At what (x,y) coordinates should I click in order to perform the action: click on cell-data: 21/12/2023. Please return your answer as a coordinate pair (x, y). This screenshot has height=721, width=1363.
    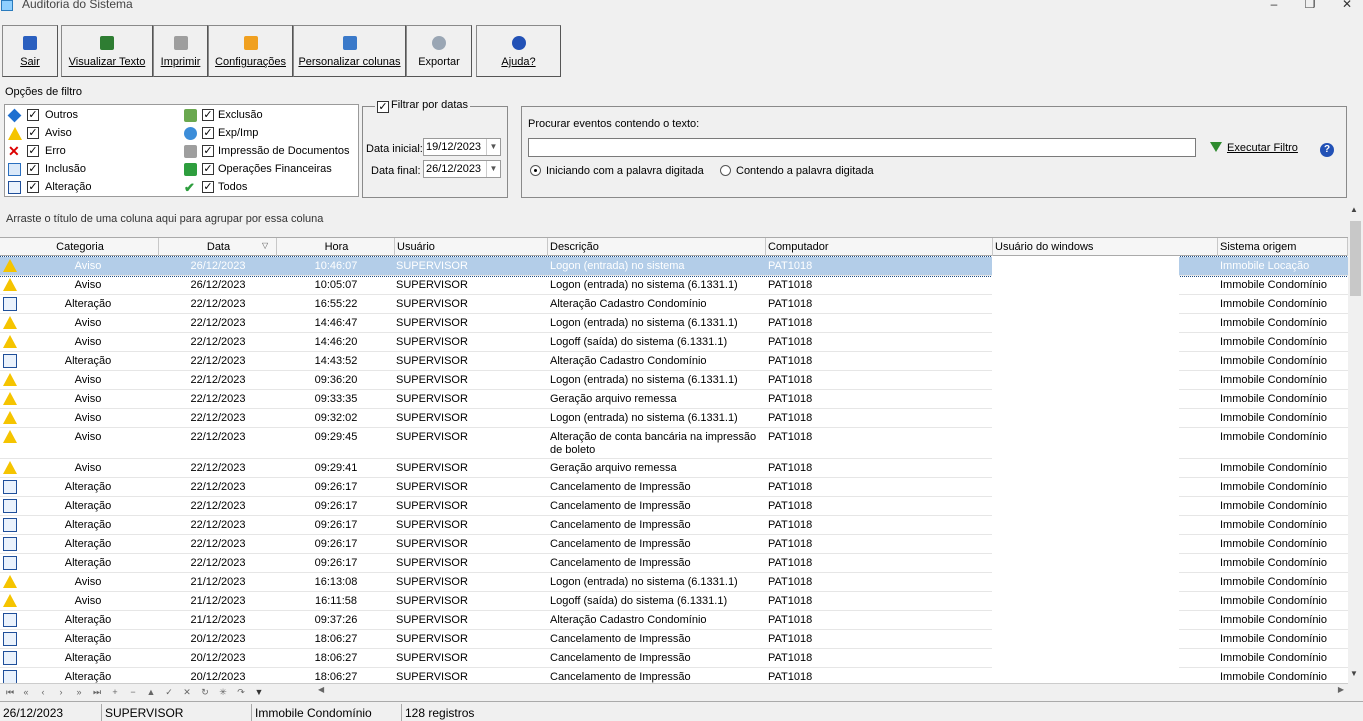
    Looking at the image, I should click on (218, 620).